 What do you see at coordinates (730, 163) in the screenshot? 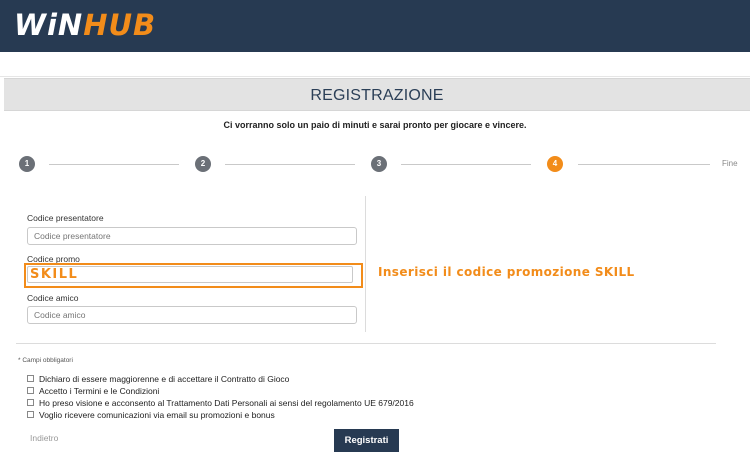
I see `step-end-label: Fine` at bounding box center [730, 163].